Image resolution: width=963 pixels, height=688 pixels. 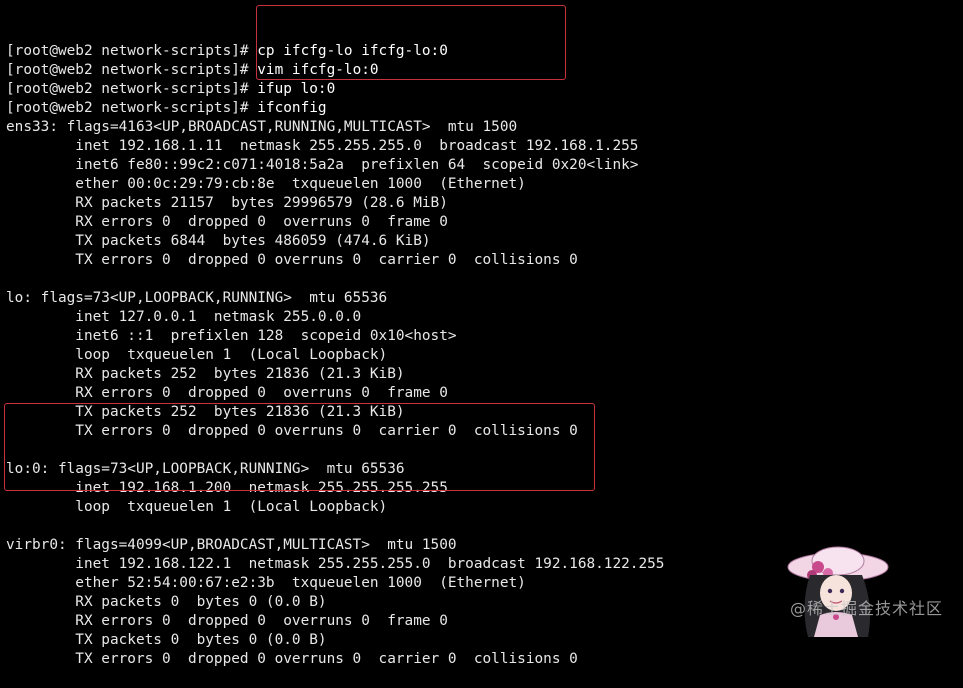 What do you see at coordinates (218, 241) in the screenshot?
I see `output-line: TX packets 6844 bytes 486059 (474.6 KiB)` at bounding box center [218, 241].